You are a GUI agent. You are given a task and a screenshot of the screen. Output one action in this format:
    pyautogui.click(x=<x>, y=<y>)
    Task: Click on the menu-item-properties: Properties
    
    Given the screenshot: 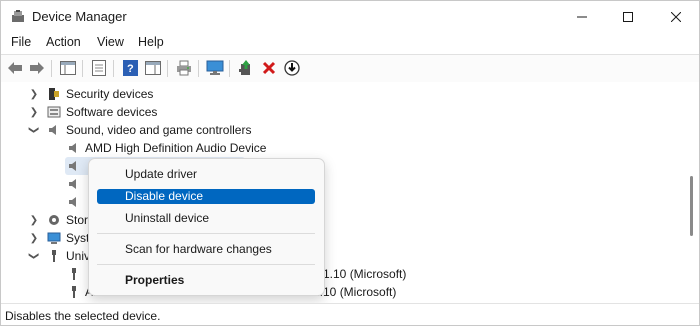 What is the action you would take?
    pyautogui.click(x=206, y=280)
    